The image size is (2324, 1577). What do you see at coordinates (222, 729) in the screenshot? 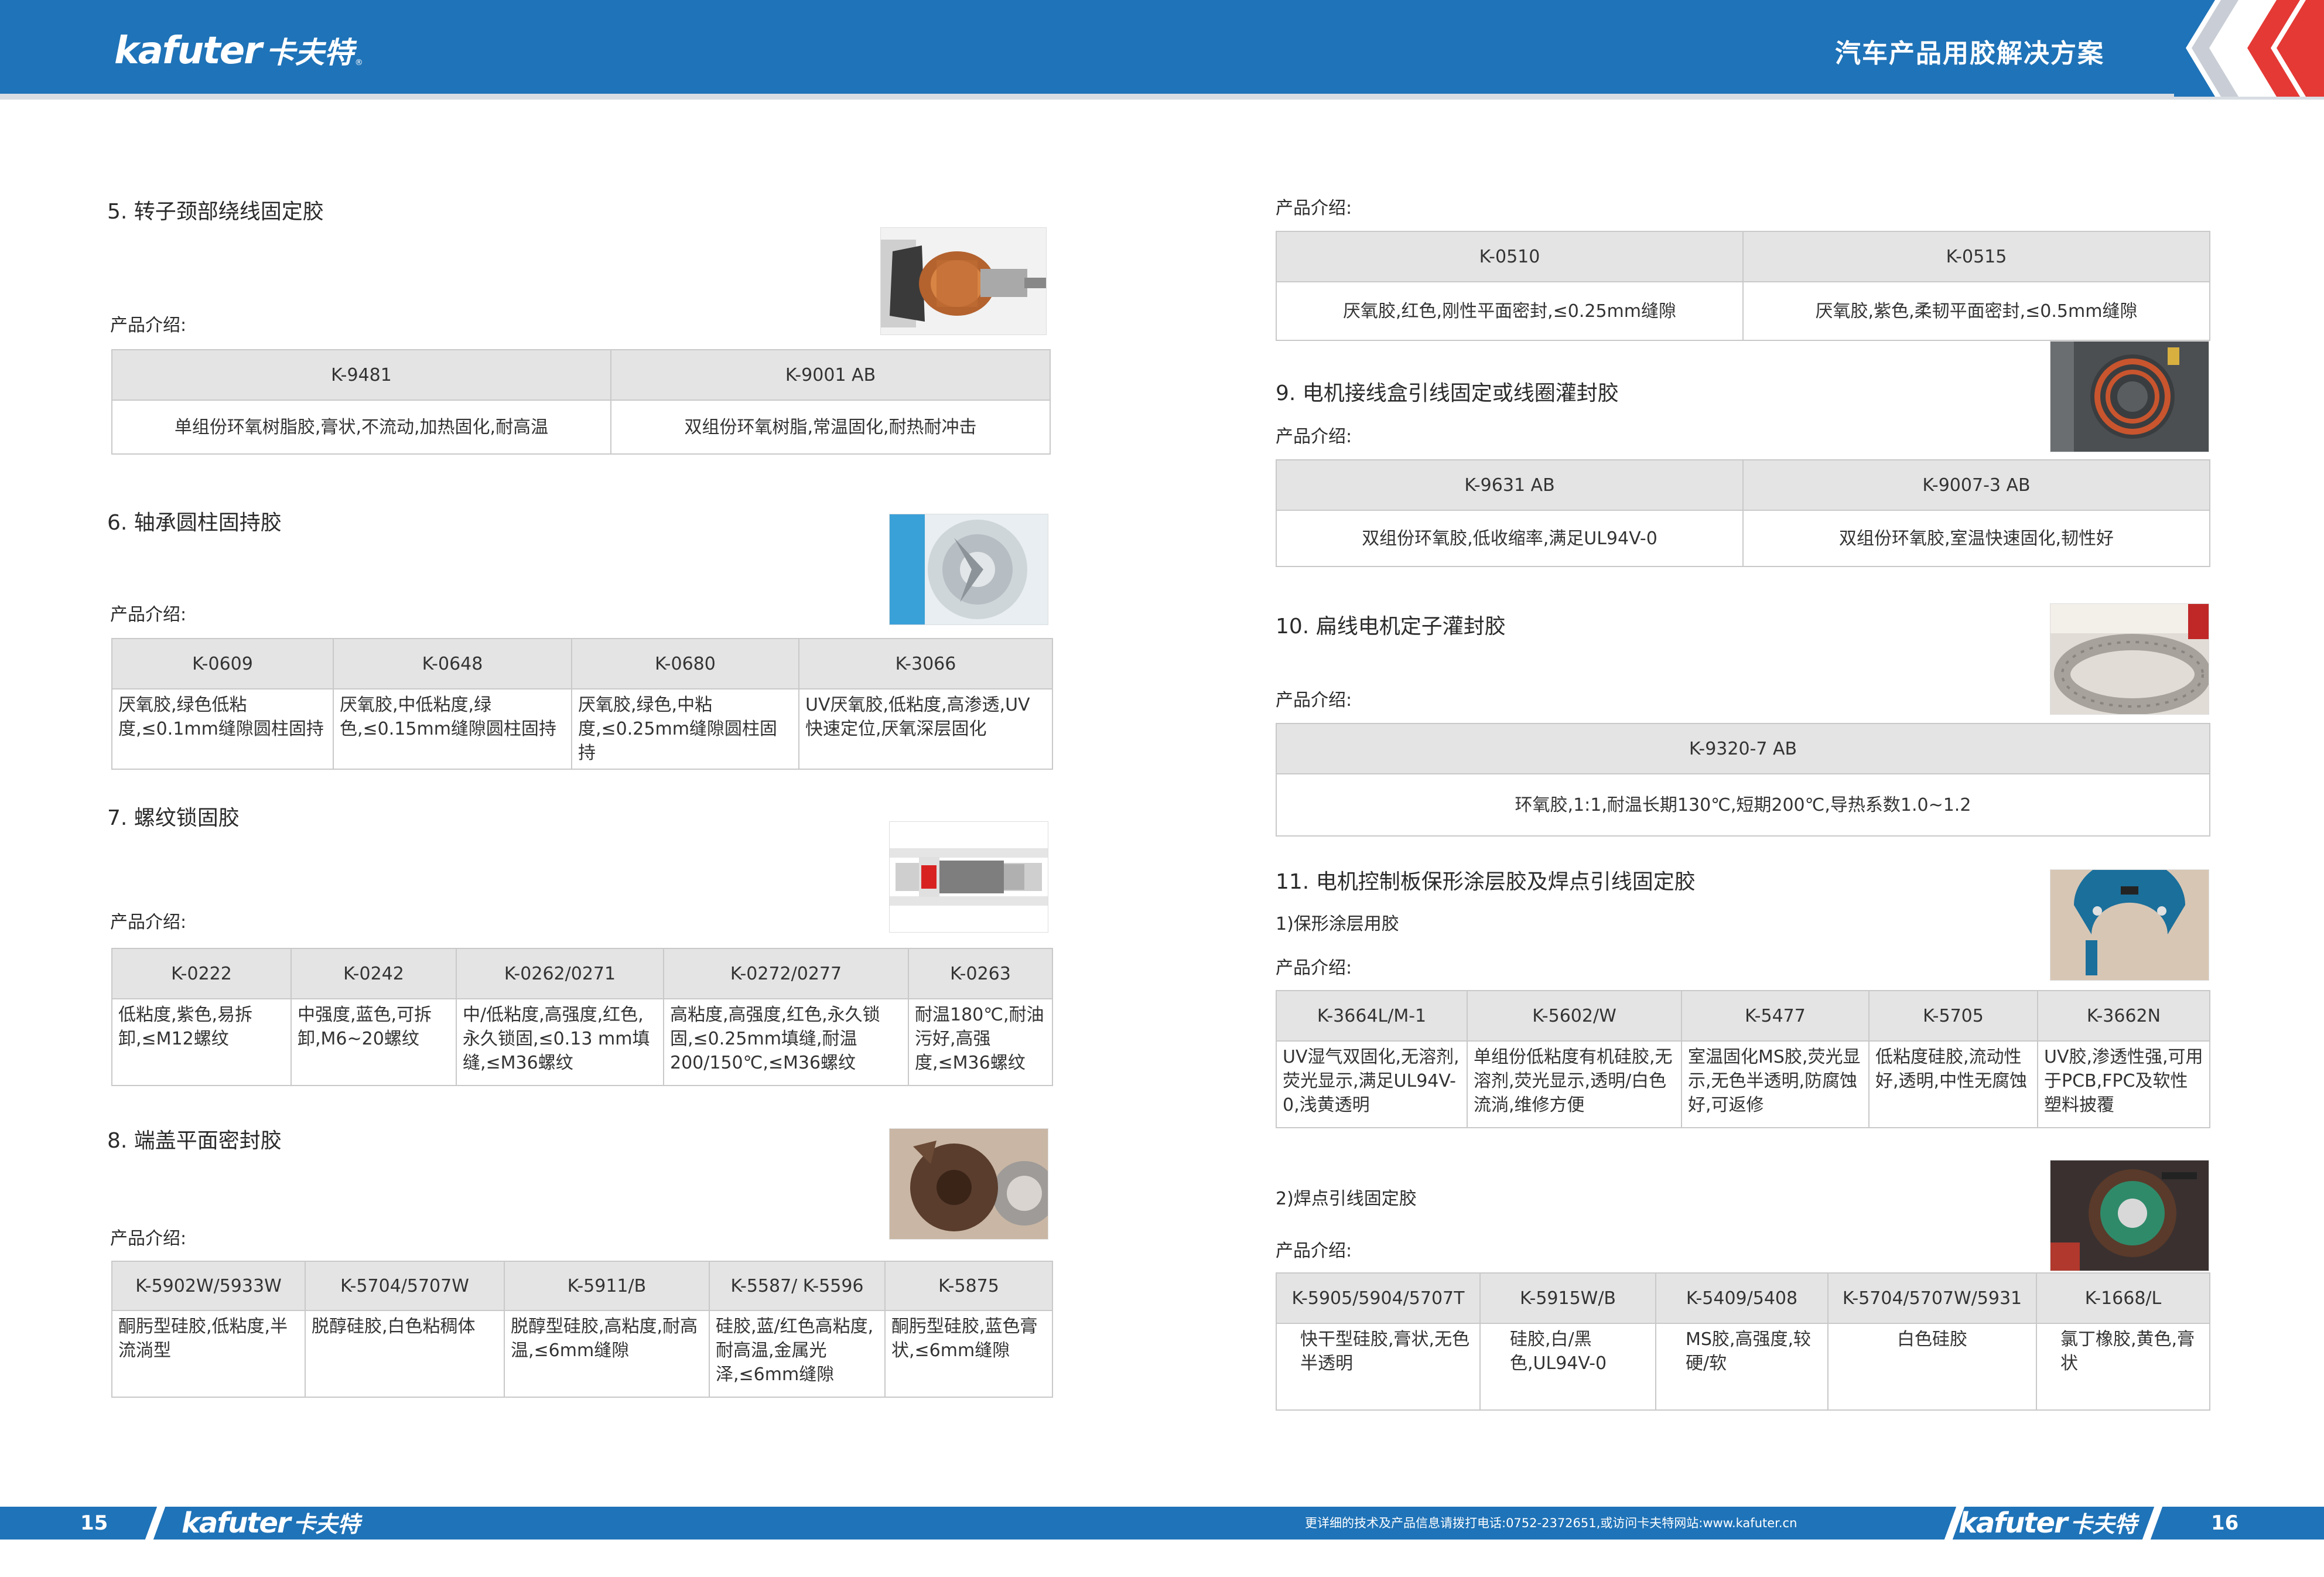
I see `table-cell: 厌氧胶,绿色低粘度,≤0.1mm缝隙圆柱固持` at bounding box center [222, 729].